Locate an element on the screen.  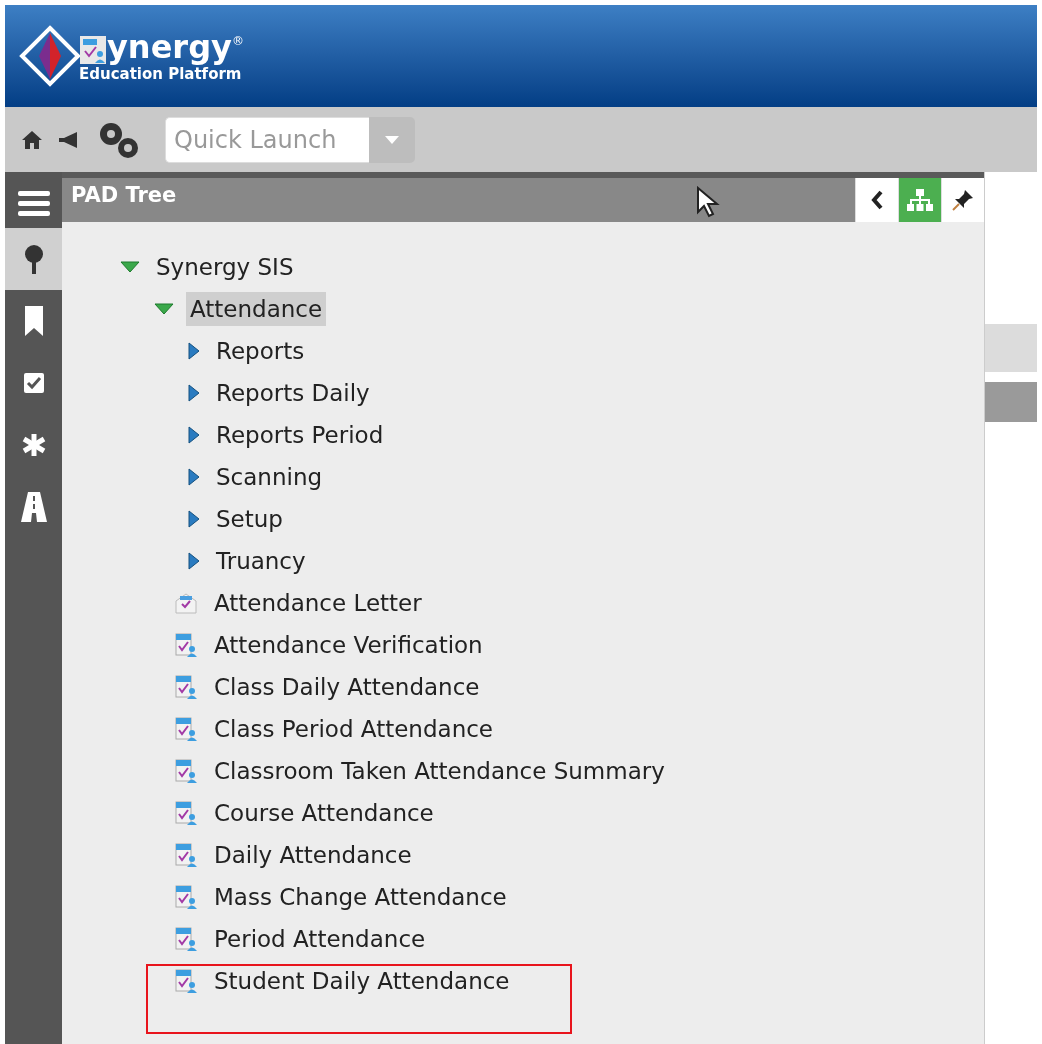
tree-item: Attendance Letter is located at coordinates (318, 603).